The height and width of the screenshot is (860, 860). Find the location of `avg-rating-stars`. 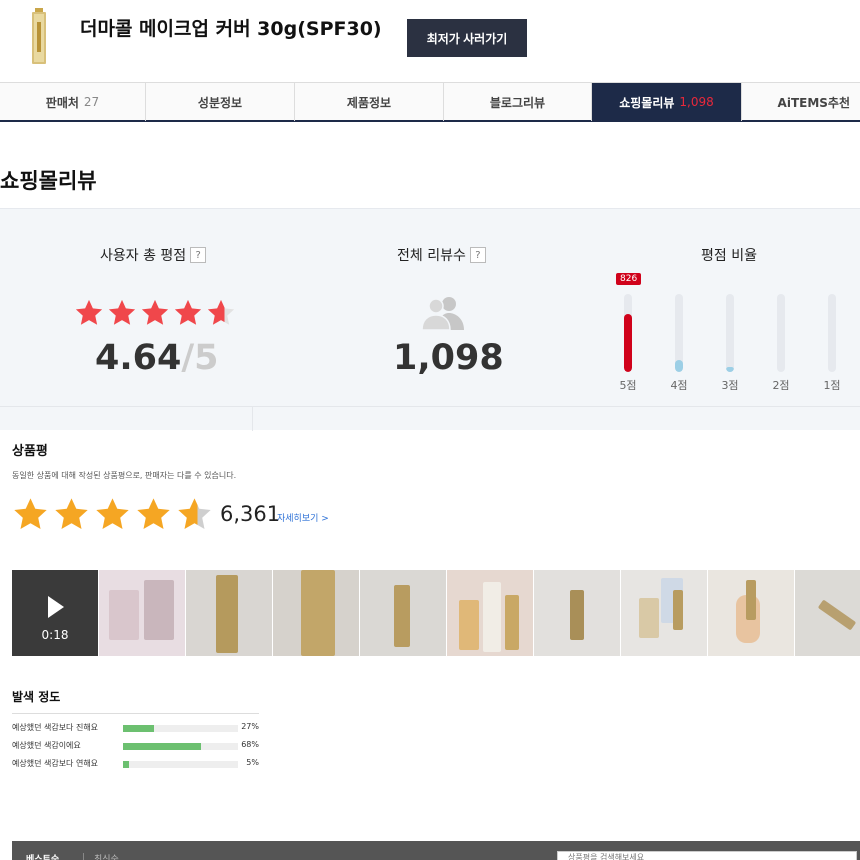

avg-rating-stars is located at coordinates (155, 313).